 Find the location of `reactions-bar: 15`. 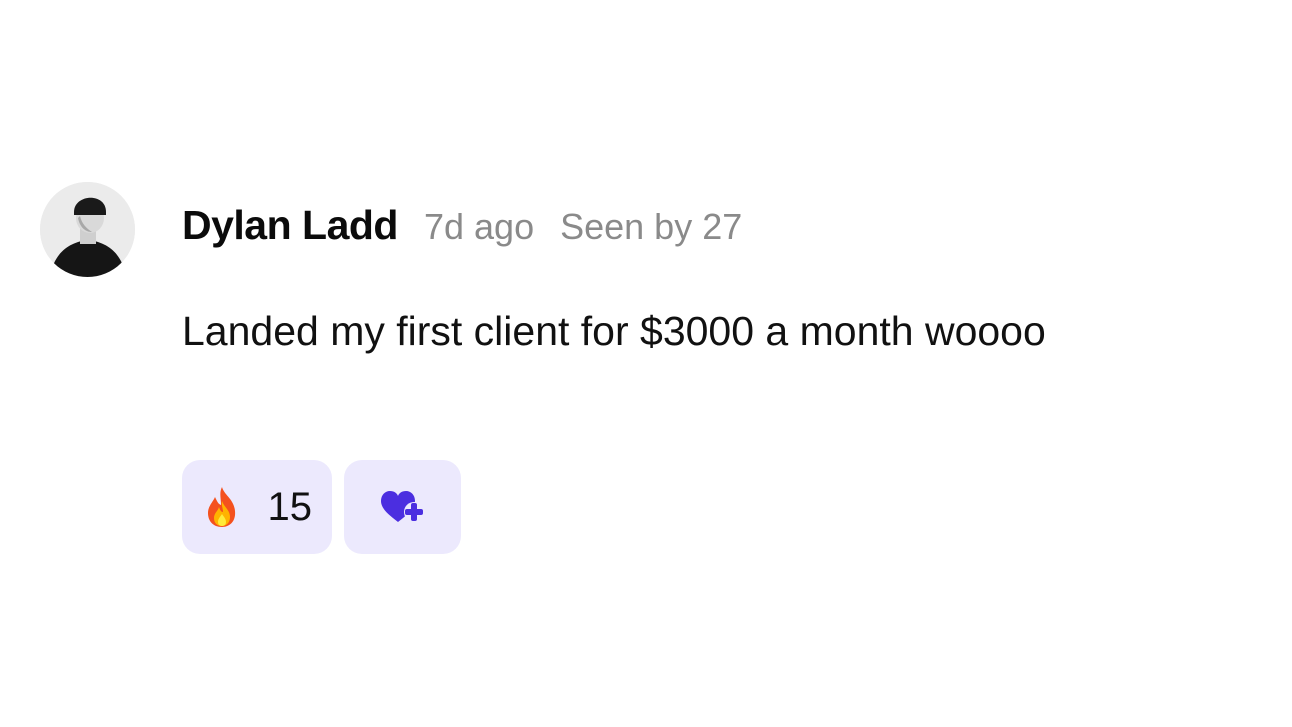

reactions-bar: 15 is located at coordinates (321, 507).